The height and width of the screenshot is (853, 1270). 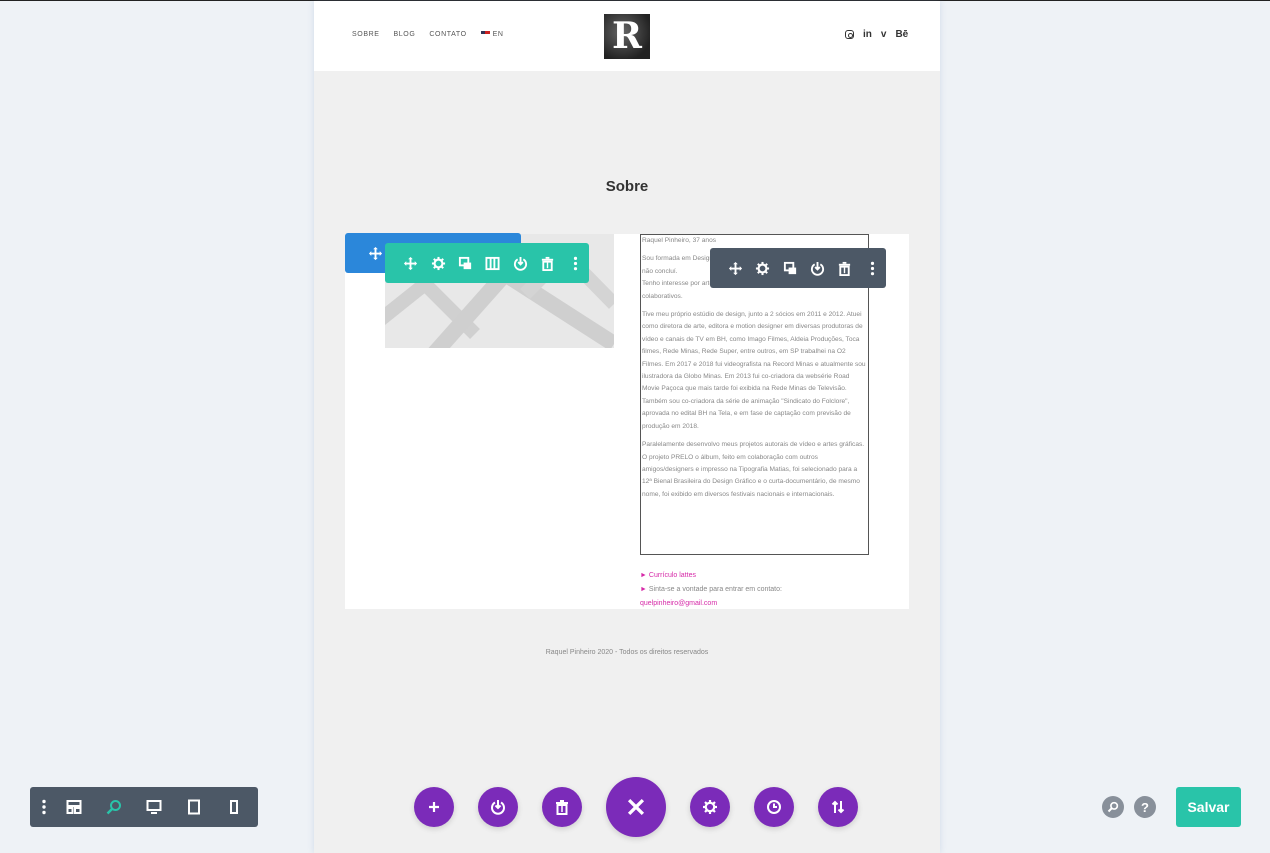 What do you see at coordinates (366, 34) in the screenshot?
I see `nav-item-sobre: SOBRE` at bounding box center [366, 34].